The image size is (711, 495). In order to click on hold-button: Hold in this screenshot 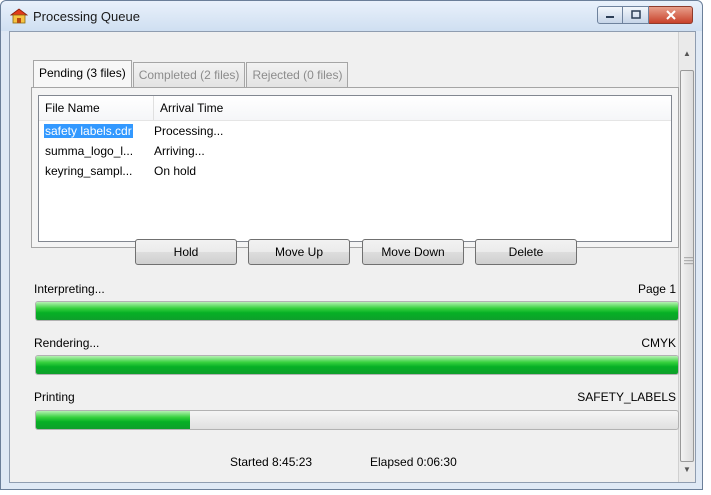, I will do `click(186, 252)`.